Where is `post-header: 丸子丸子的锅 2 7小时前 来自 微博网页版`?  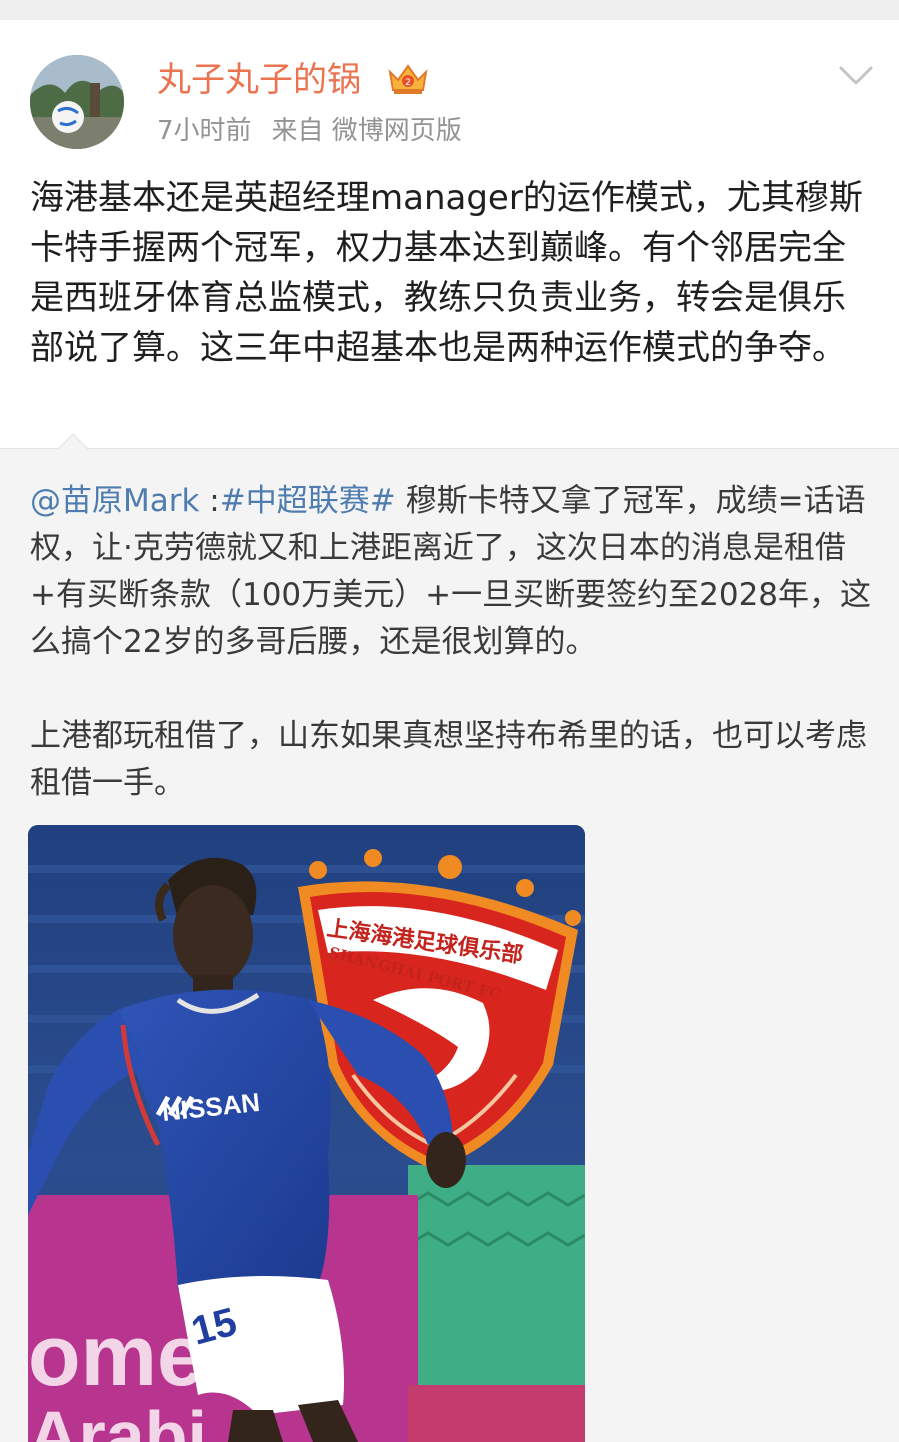 post-header: 丸子丸子的锅 2 7小时前 来自 微博网页版 is located at coordinates (449, 90).